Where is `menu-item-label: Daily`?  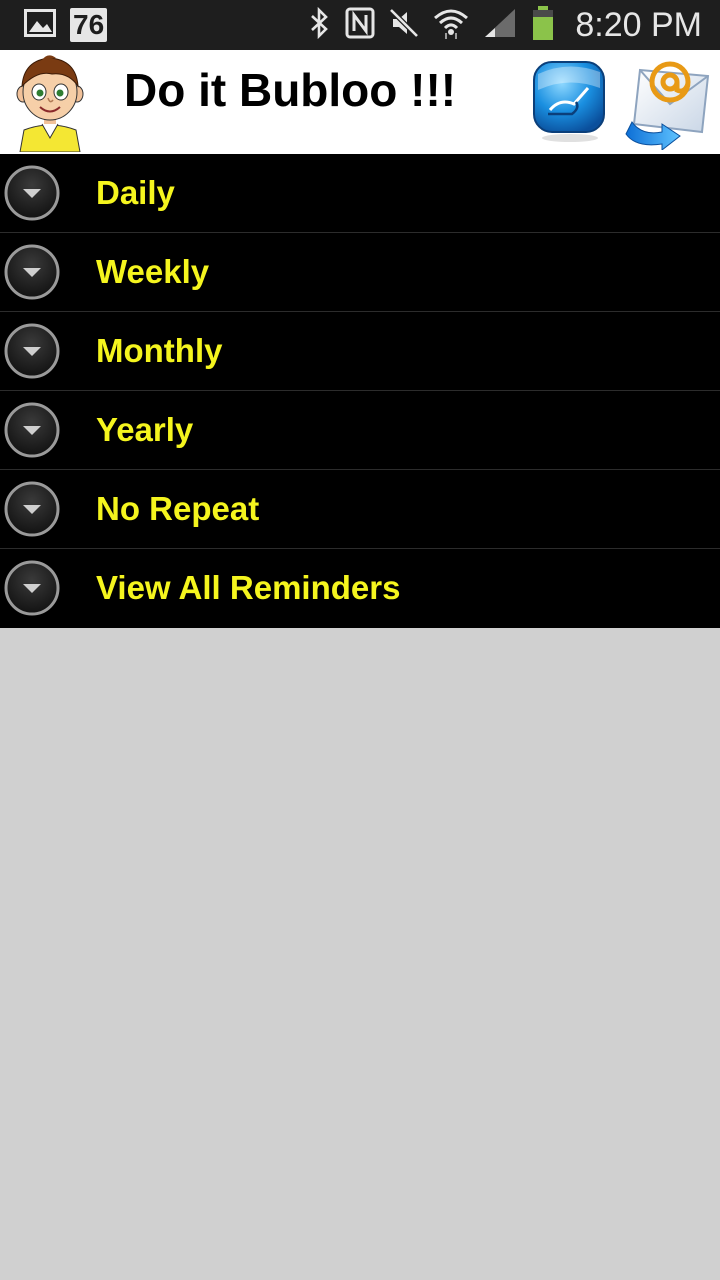 menu-item-label: Daily is located at coordinates (135, 192).